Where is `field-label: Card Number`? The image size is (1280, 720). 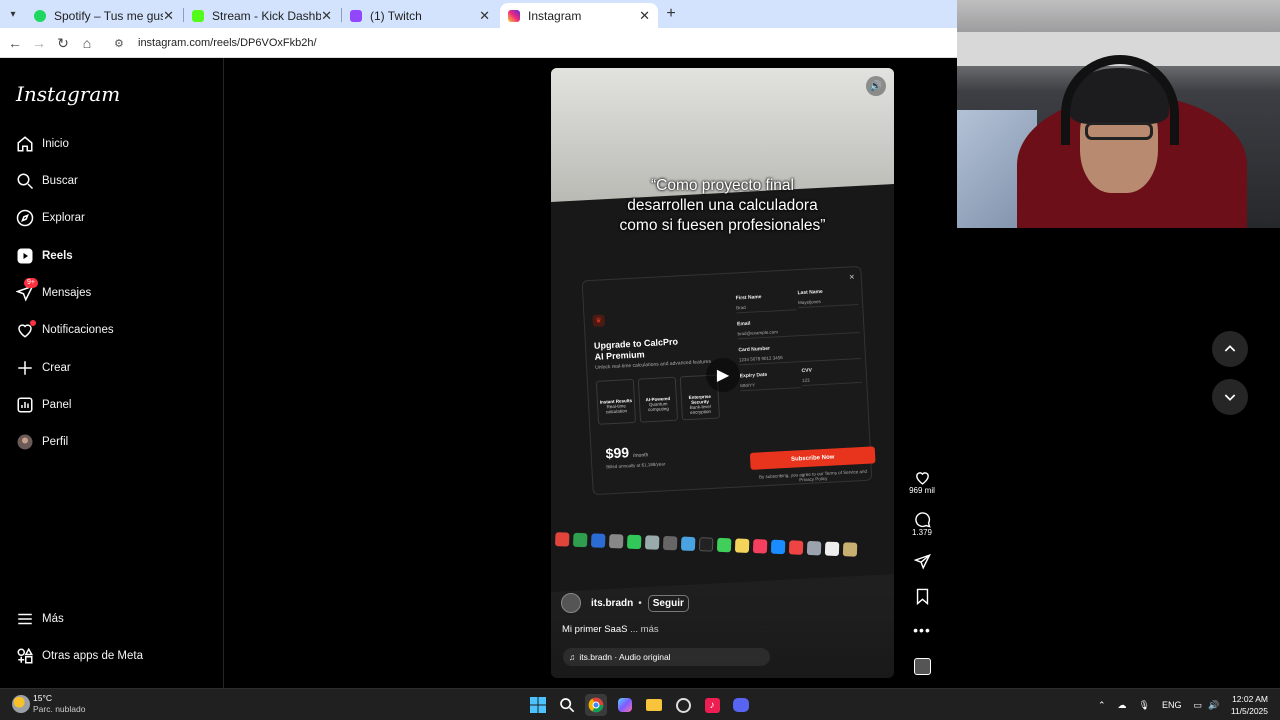 field-label: Card Number is located at coordinates (754, 349).